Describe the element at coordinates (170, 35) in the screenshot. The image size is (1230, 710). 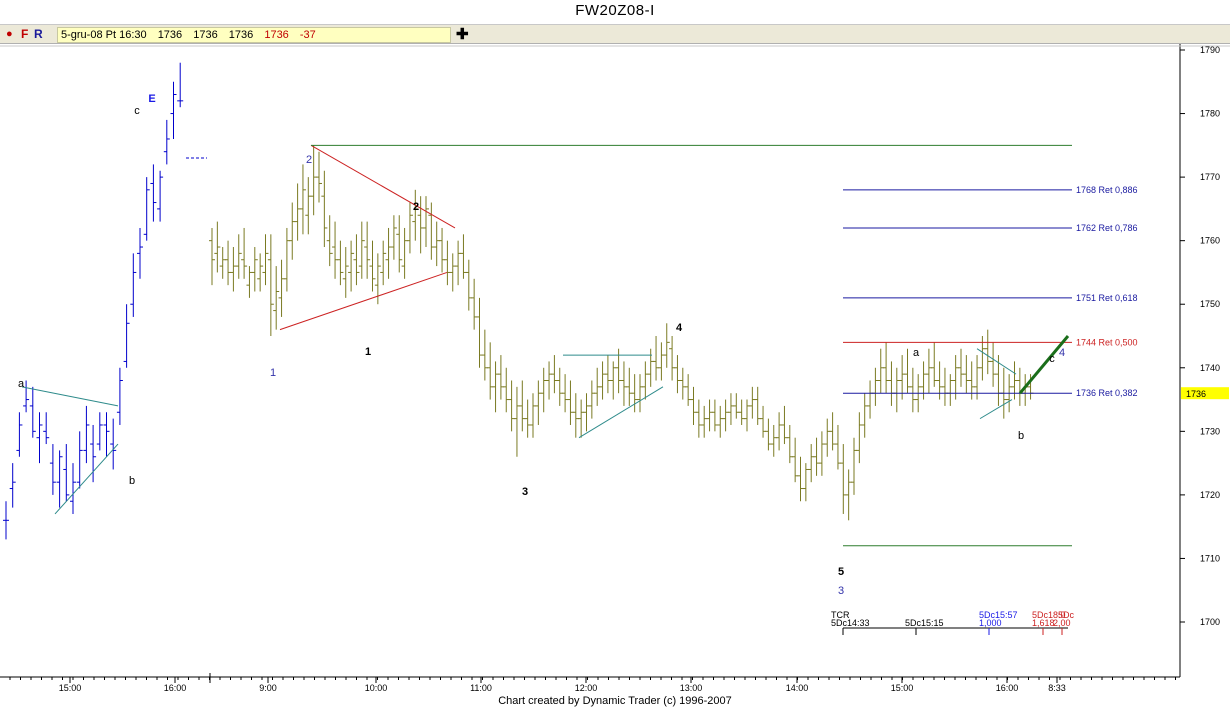
I see `quote-open: 1736` at that location.